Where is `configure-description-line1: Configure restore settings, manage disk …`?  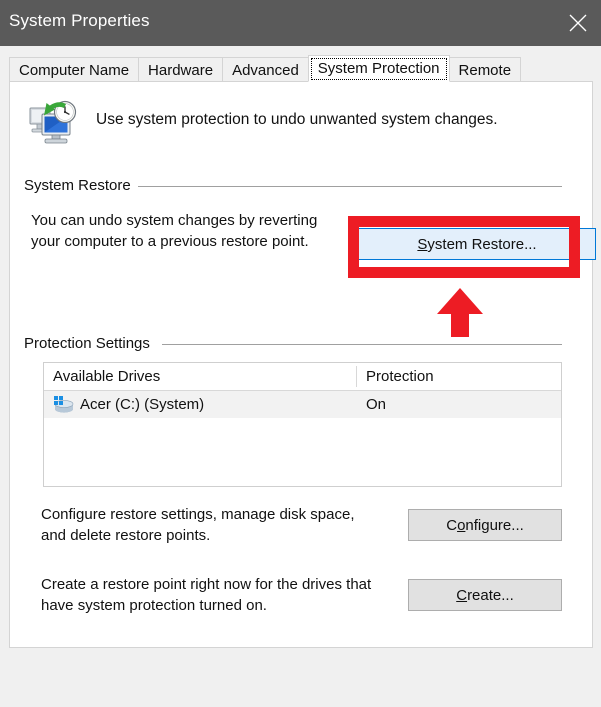 configure-description-line1: Configure restore settings, manage disk … is located at coordinates (198, 514).